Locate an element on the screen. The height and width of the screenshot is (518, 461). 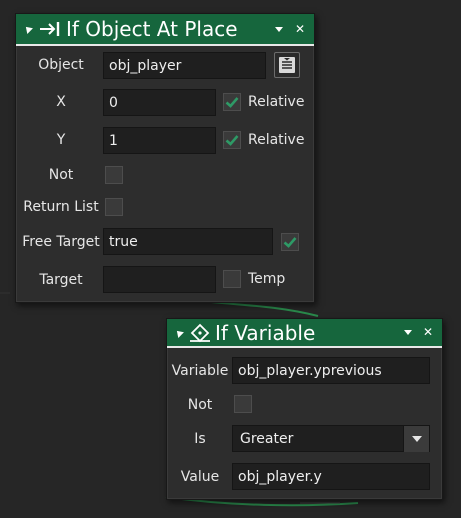
arrow-to-bar-icon is located at coordinates (50, 29).